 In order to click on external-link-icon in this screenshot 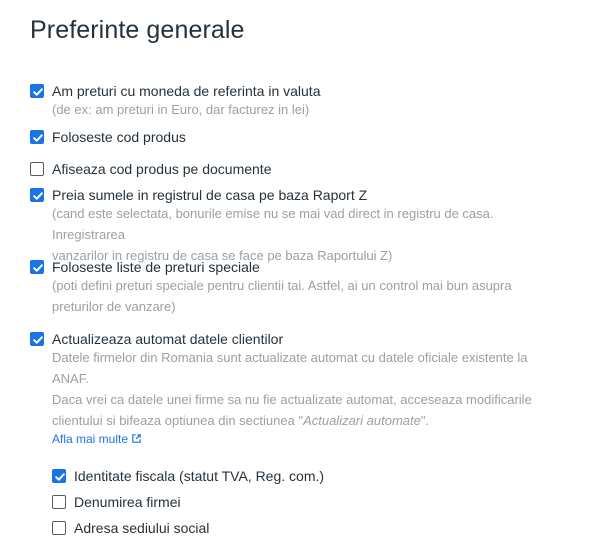, I will do `click(136, 438)`.